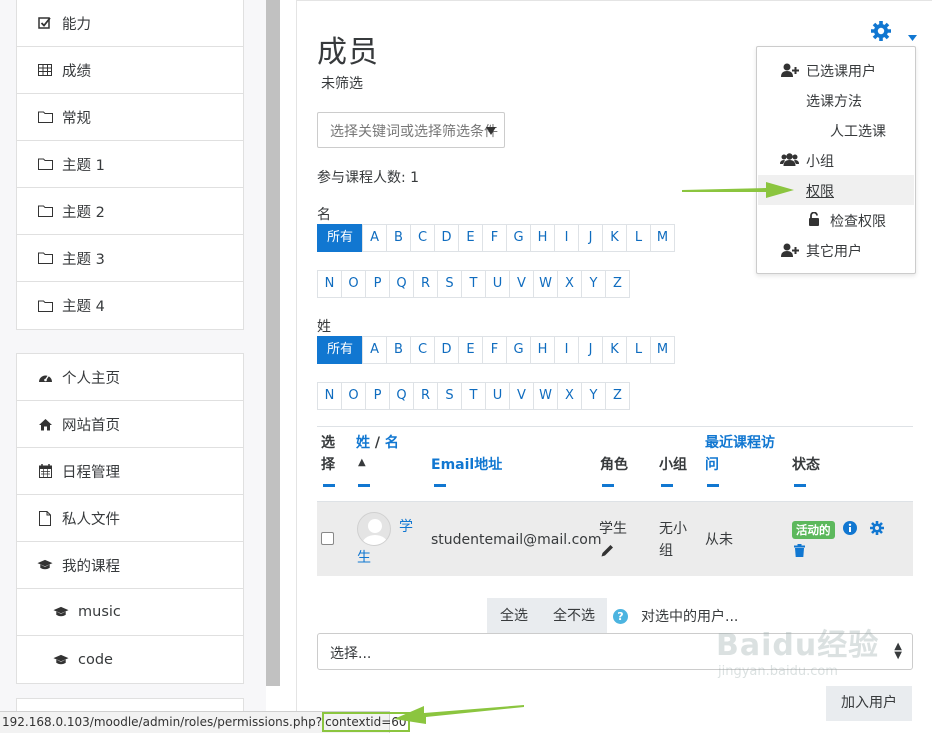 The image size is (932, 733). Describe the element at coordinates (130, 211) in the screenshot. I see `nav-item-topic-2: 主题 2` at that location.